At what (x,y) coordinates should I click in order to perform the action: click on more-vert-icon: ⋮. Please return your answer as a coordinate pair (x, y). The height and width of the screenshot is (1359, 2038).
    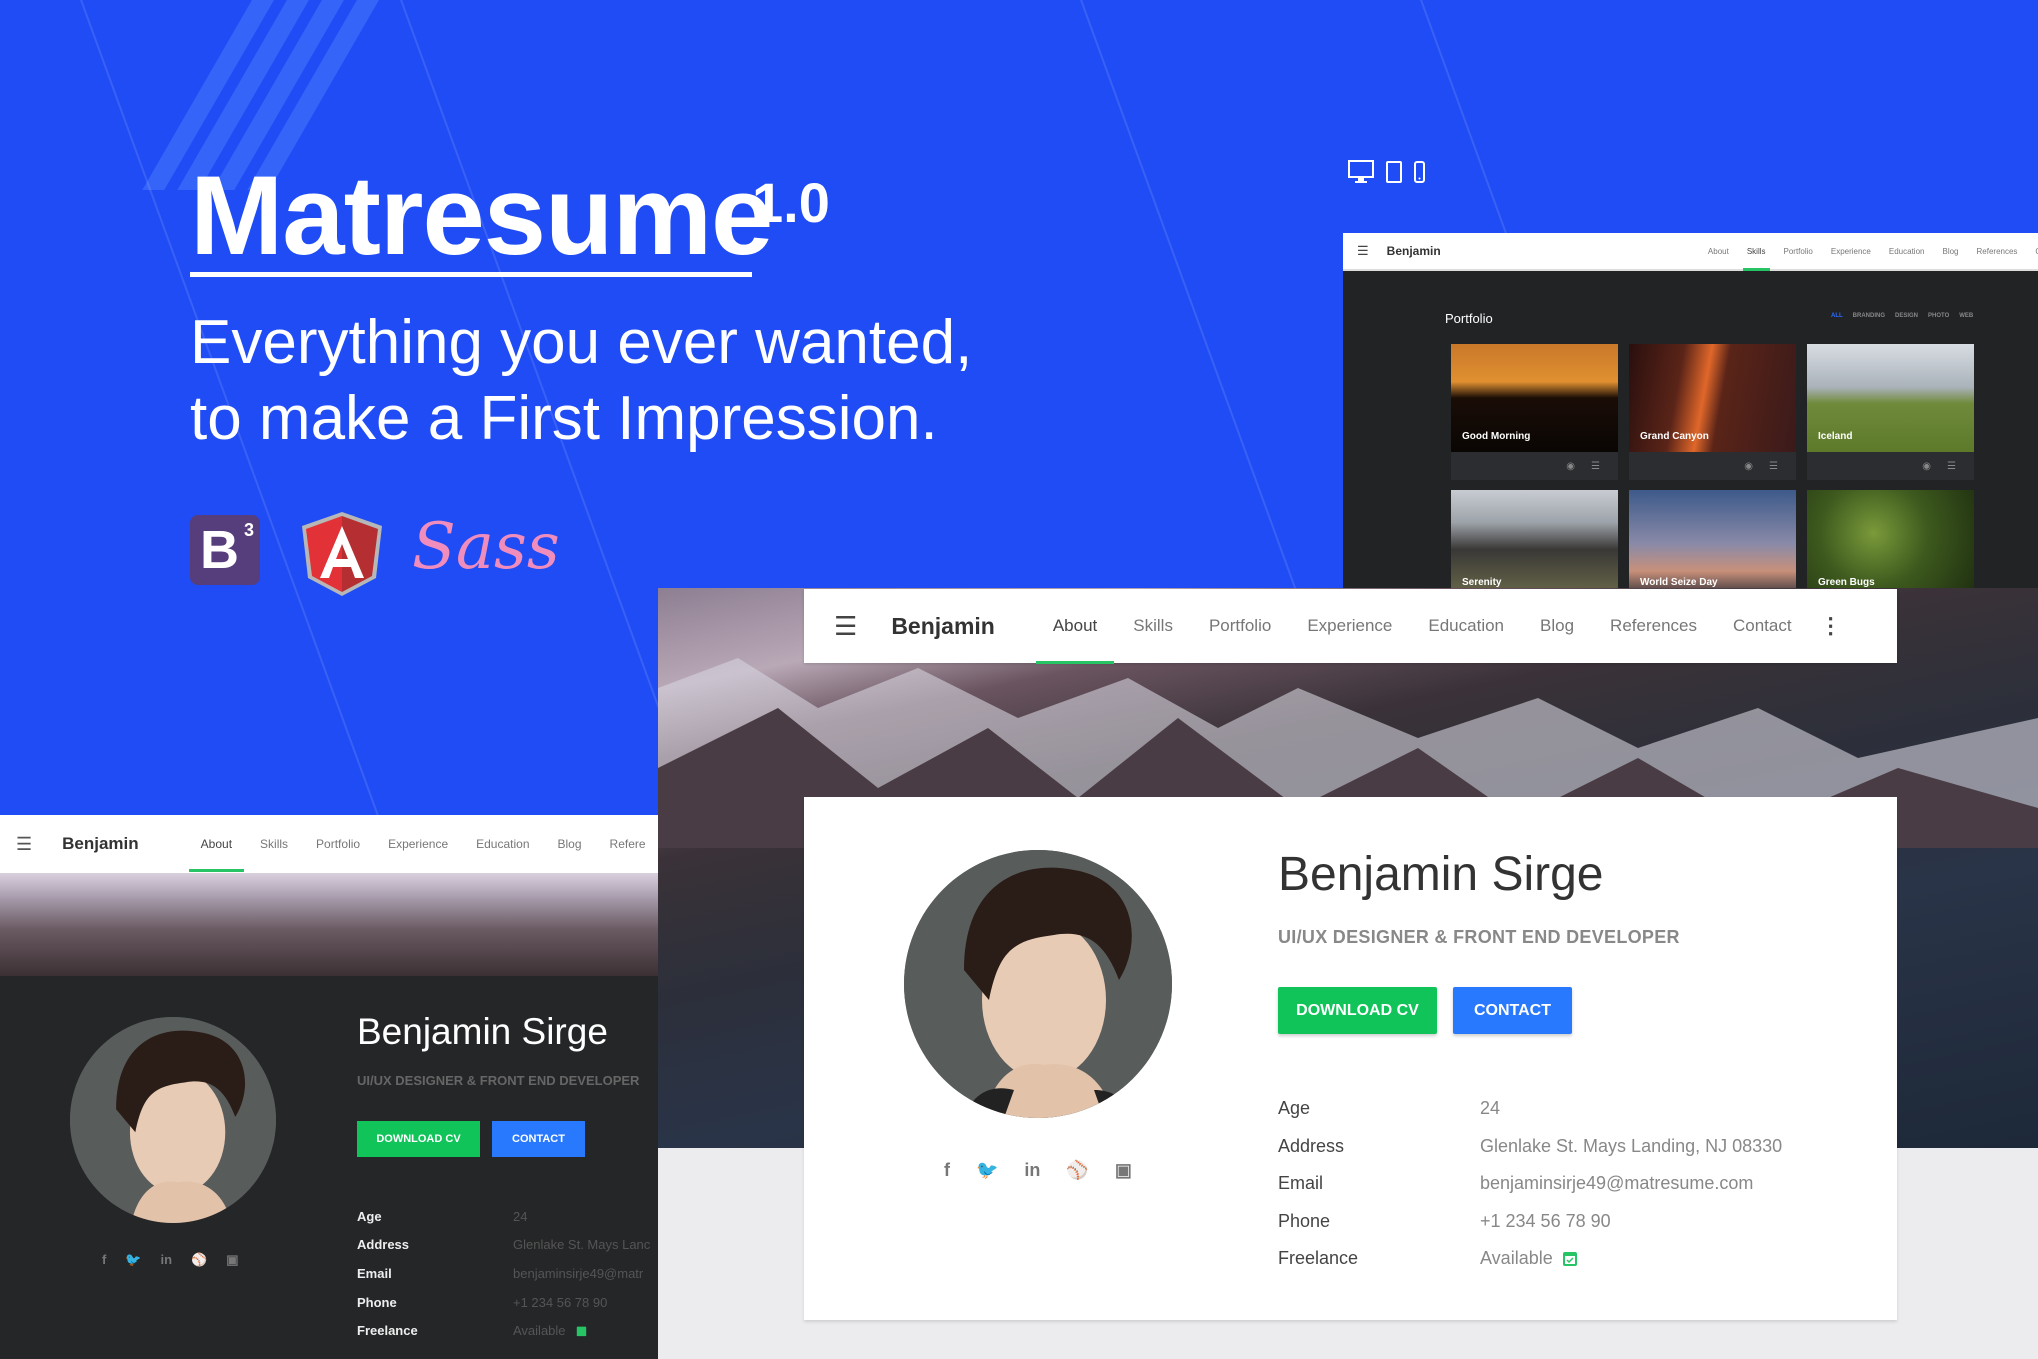
    Looking at the image, I should click on (1831, 626).